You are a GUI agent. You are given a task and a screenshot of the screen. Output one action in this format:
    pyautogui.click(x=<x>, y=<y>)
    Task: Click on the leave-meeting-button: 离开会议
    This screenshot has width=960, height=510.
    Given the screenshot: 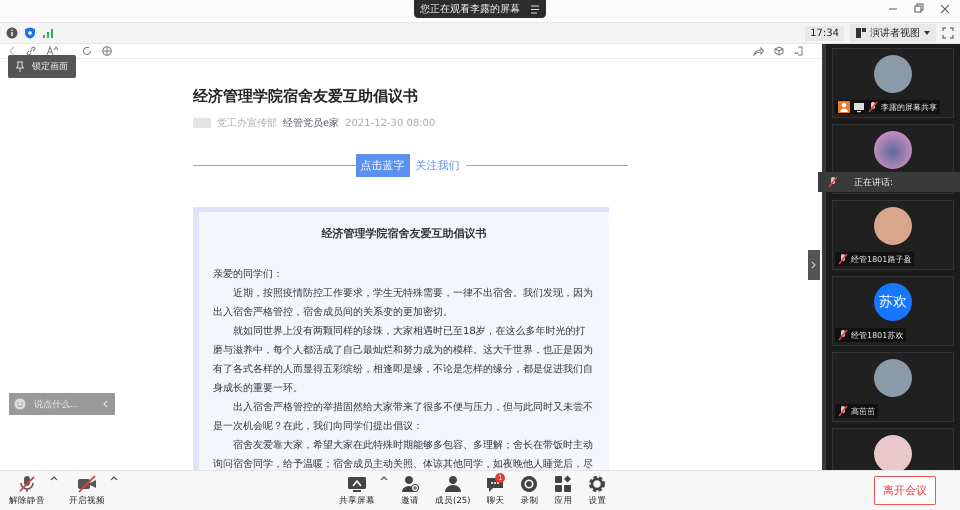 What is the action you would take?
    pyautogui.click(x=905, y=490)
    